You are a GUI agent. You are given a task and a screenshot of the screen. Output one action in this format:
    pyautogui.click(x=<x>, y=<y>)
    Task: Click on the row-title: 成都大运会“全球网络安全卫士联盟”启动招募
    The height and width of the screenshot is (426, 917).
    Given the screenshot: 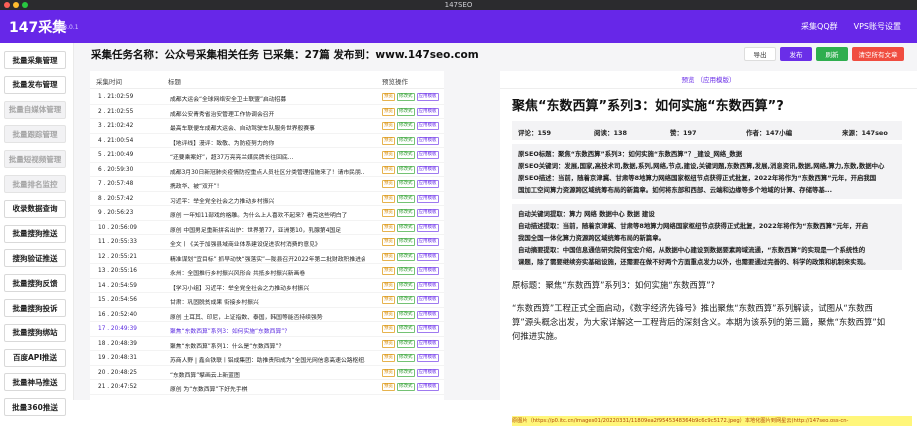 What is the action you would take?
    pyautogui.click(x=267, y=98)
    